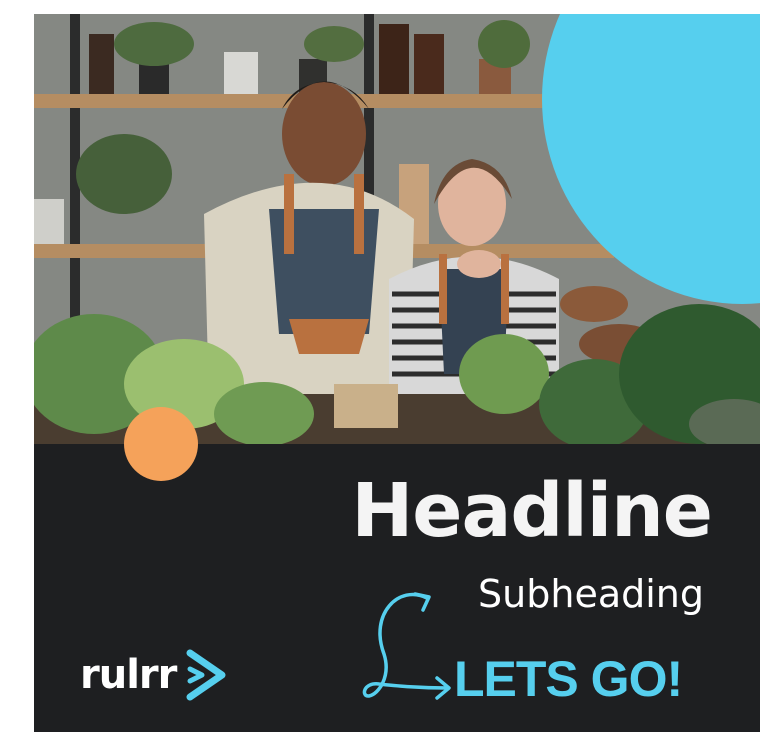  I want to click on brand-logo: rulrr, so click(154, 675).